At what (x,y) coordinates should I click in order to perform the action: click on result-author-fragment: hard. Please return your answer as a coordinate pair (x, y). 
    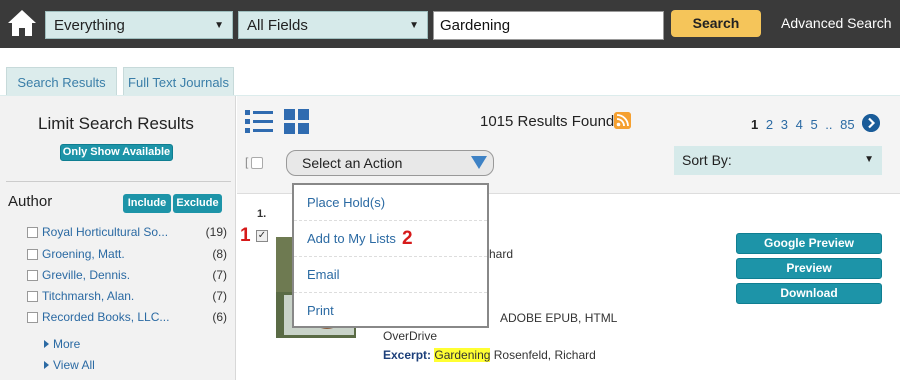
    Looking at the image, I should click on (501, 254).